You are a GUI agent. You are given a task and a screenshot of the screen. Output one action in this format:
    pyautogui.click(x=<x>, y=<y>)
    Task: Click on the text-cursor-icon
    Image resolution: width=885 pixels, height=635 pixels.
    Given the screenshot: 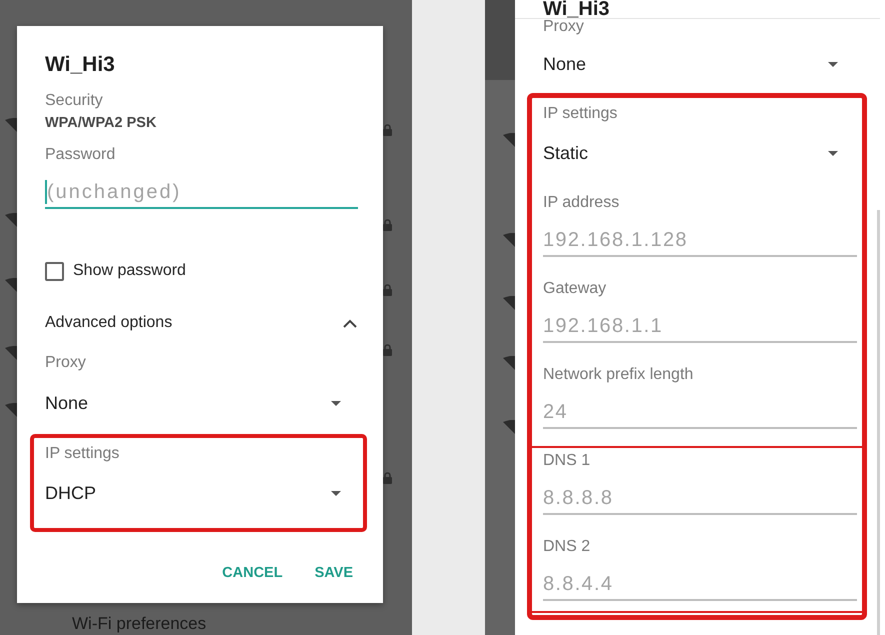 What is the action you would take?
    pyautogui.click(x=46, y=192)
    